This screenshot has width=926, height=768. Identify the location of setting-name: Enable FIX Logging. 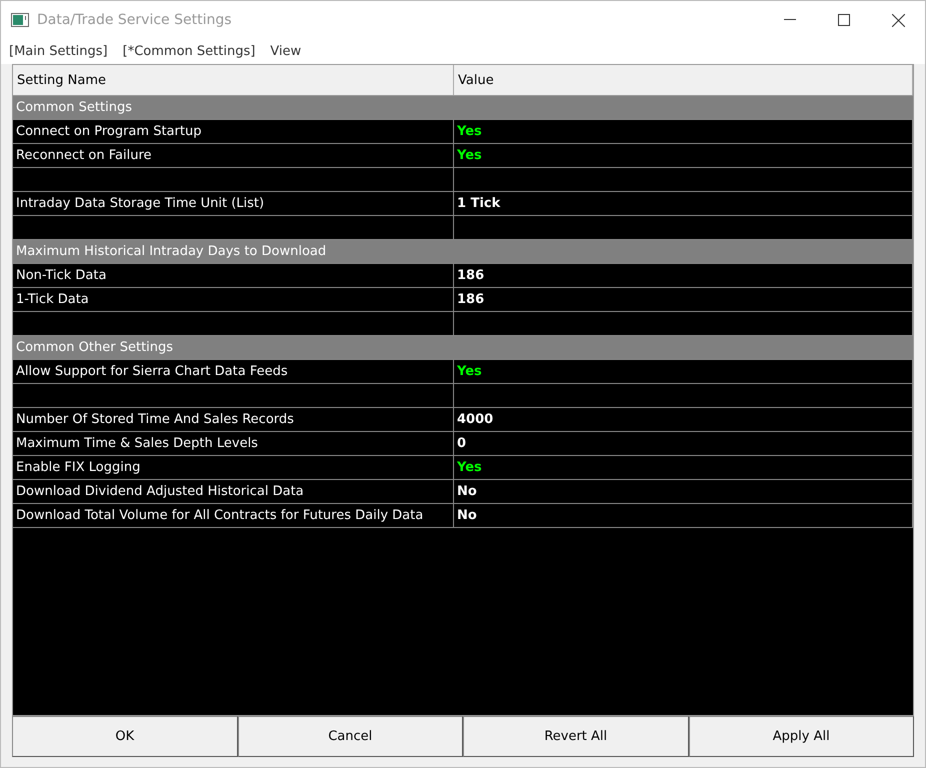
(233, 467).